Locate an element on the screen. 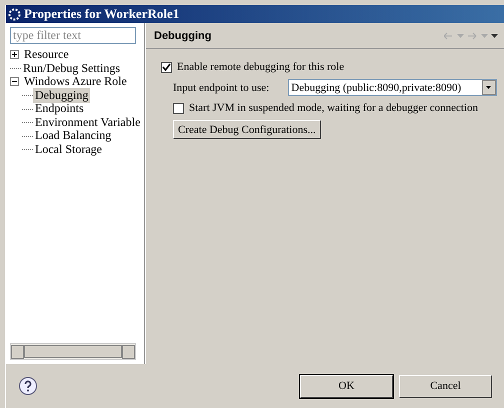 This screenshot has height=408, width=504. tree-item: Windows Azure Role is located at coordinates (75, 82).